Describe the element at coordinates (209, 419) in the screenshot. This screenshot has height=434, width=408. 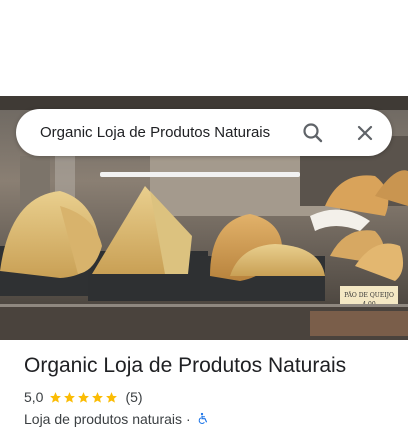
I see `category-row: Loja de produtos naturais ·` at that location.